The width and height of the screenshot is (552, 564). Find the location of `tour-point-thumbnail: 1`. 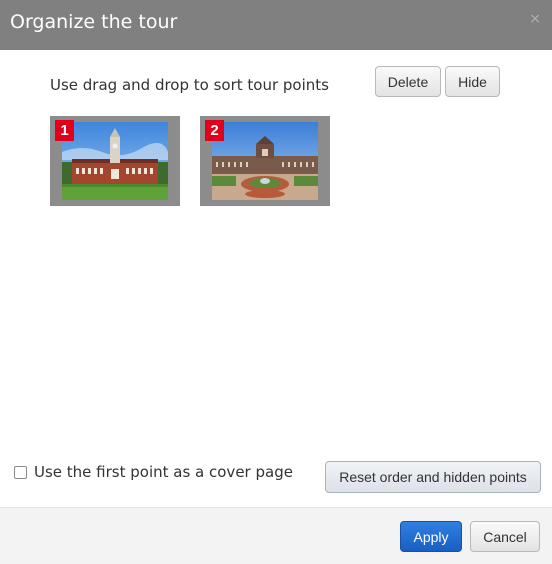

tour-point-thumbnail: 1 is located at coordinates (115, 161).